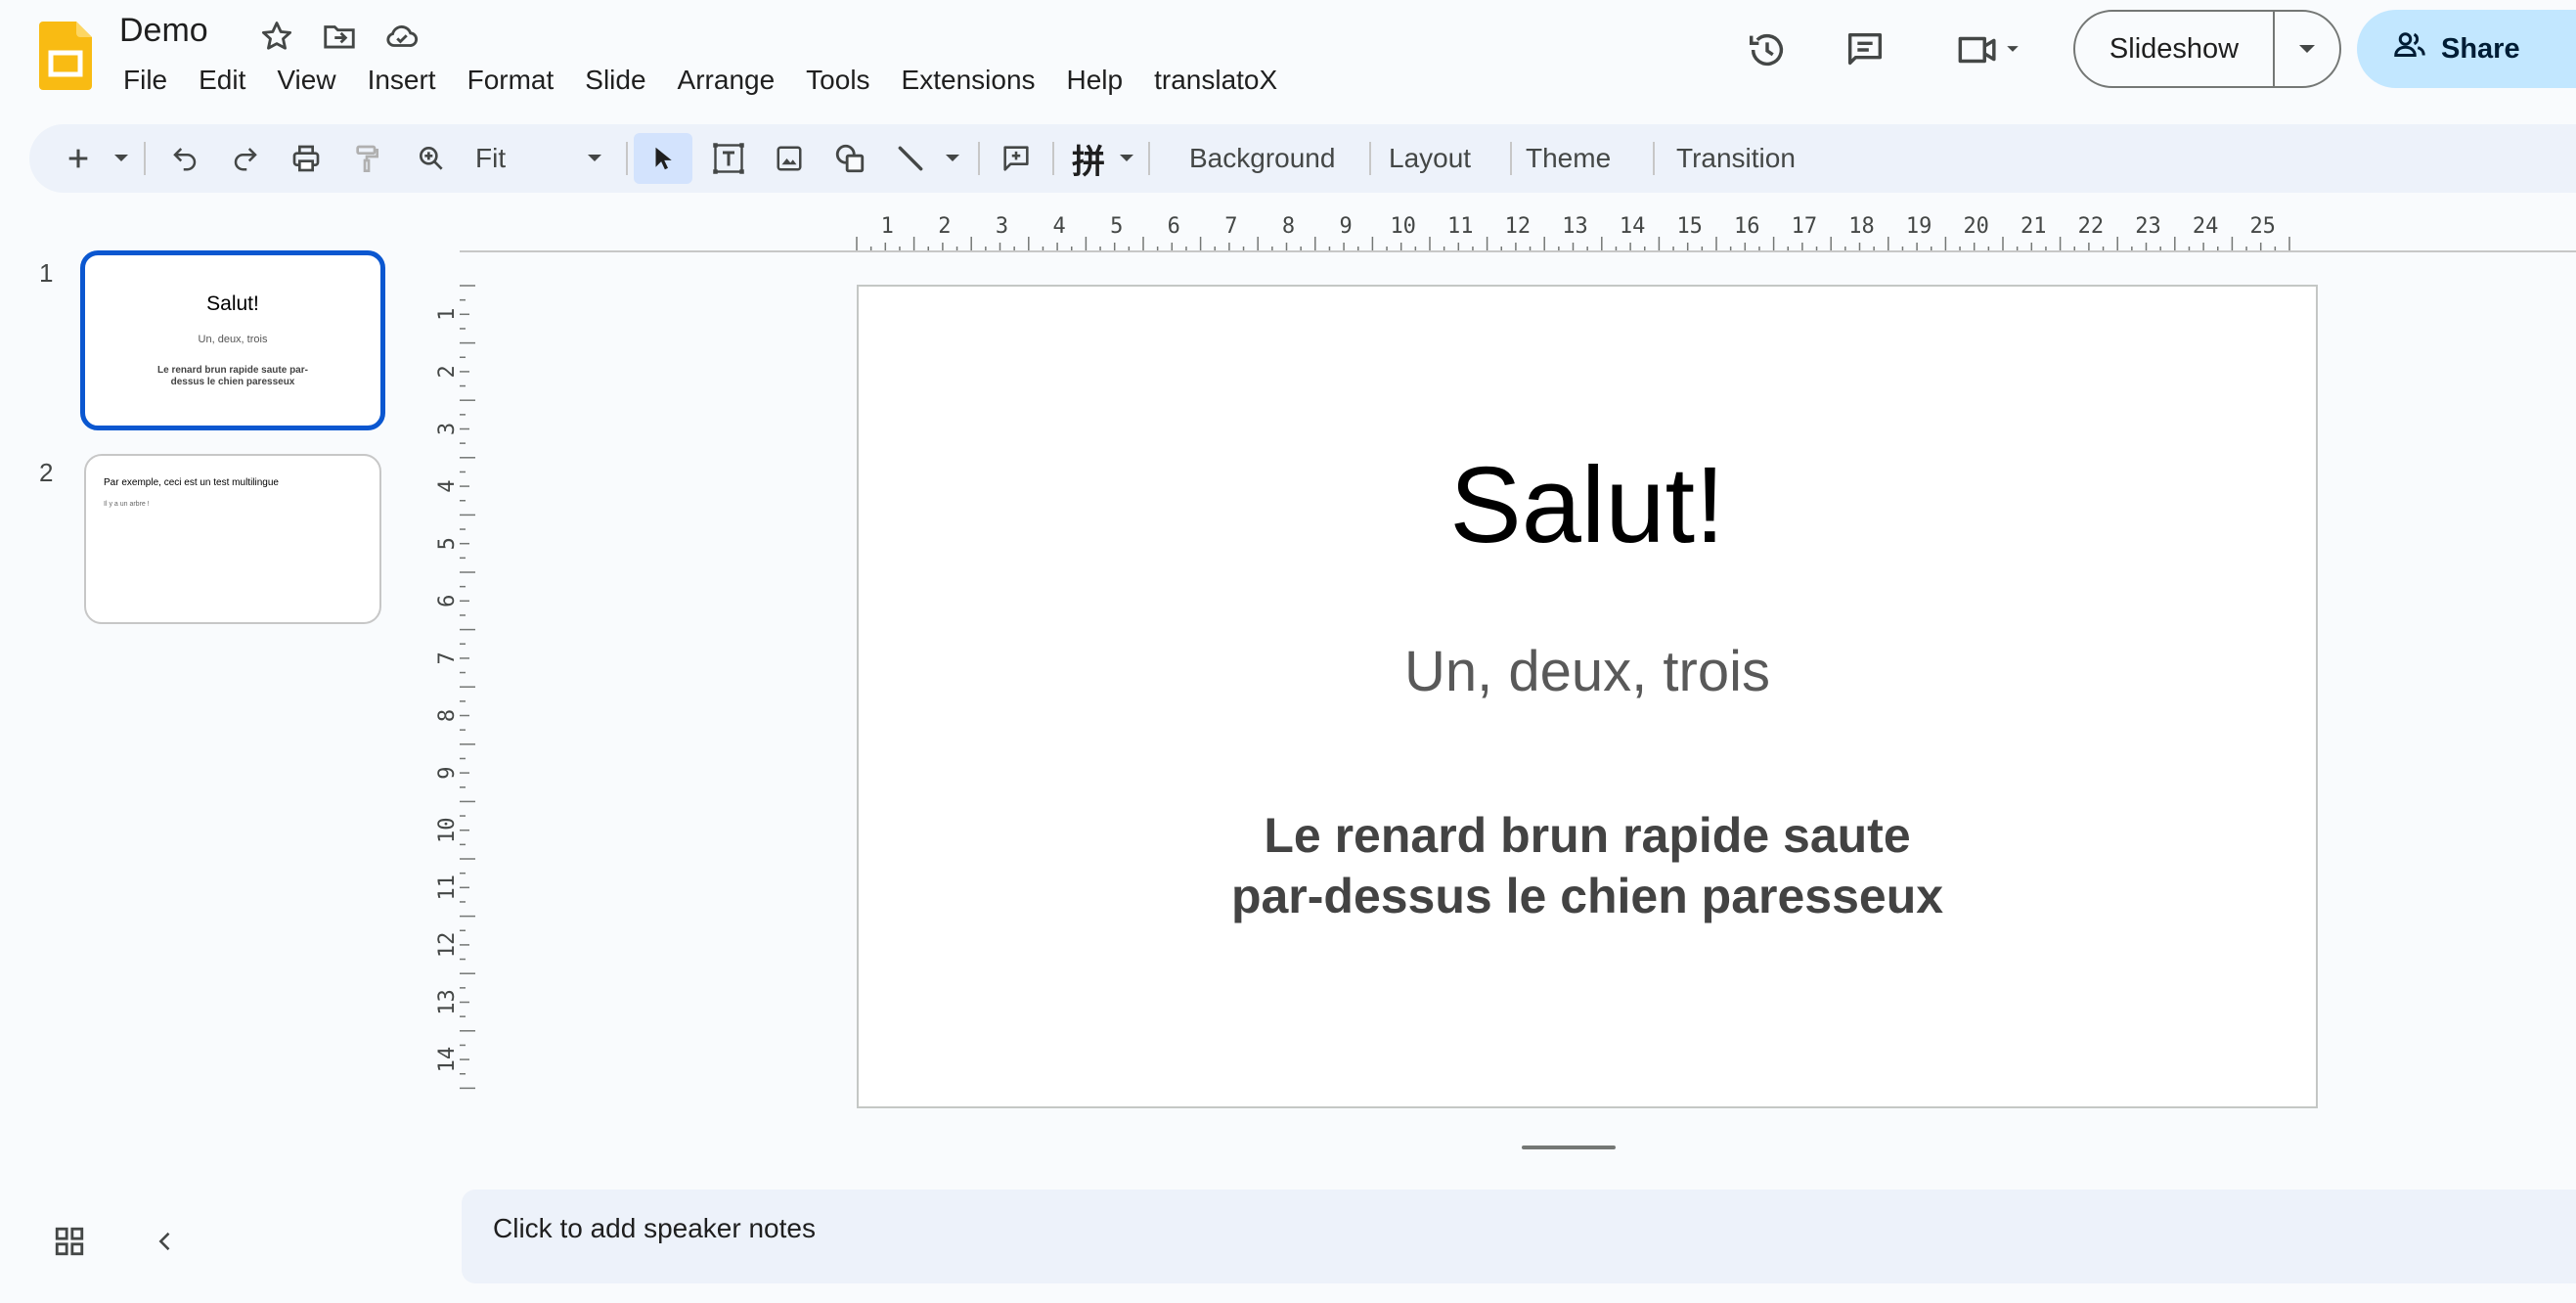 This screenshot has height=1303, width=2576. What do you see at coordinates (306, 159) in the screenshot?
I see `print-icon` at bounding box center [306, 159].